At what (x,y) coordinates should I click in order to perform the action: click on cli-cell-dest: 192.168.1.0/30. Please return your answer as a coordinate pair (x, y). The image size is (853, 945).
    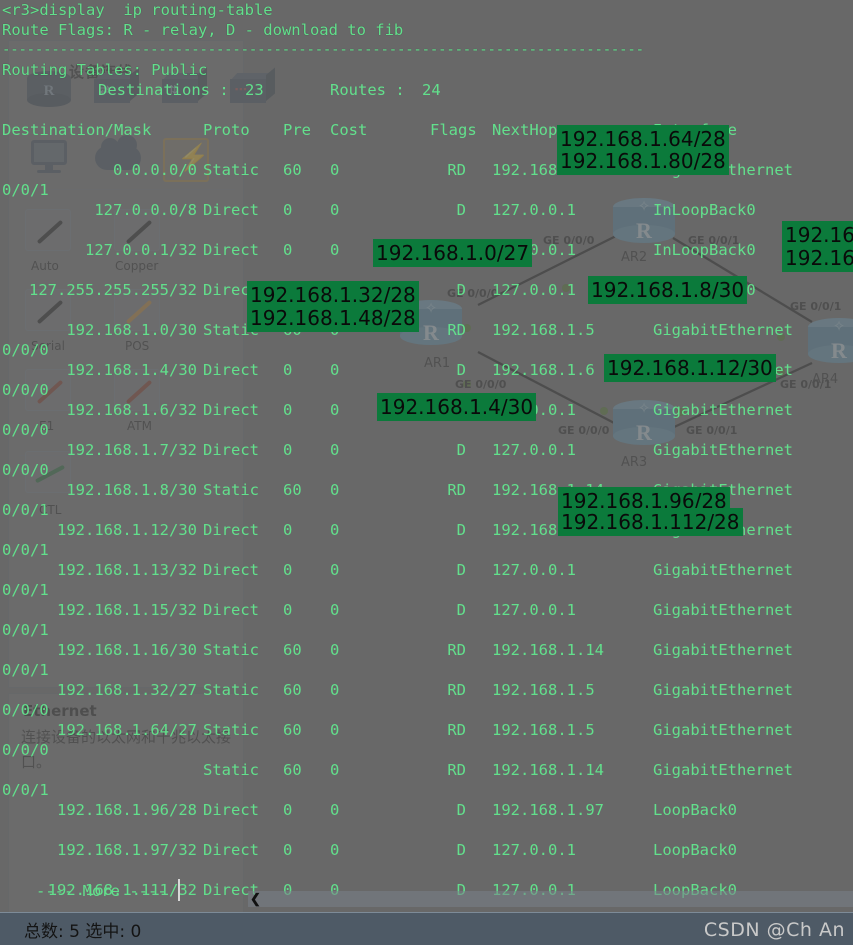
    Looking at the image, I should click on (131, 330).